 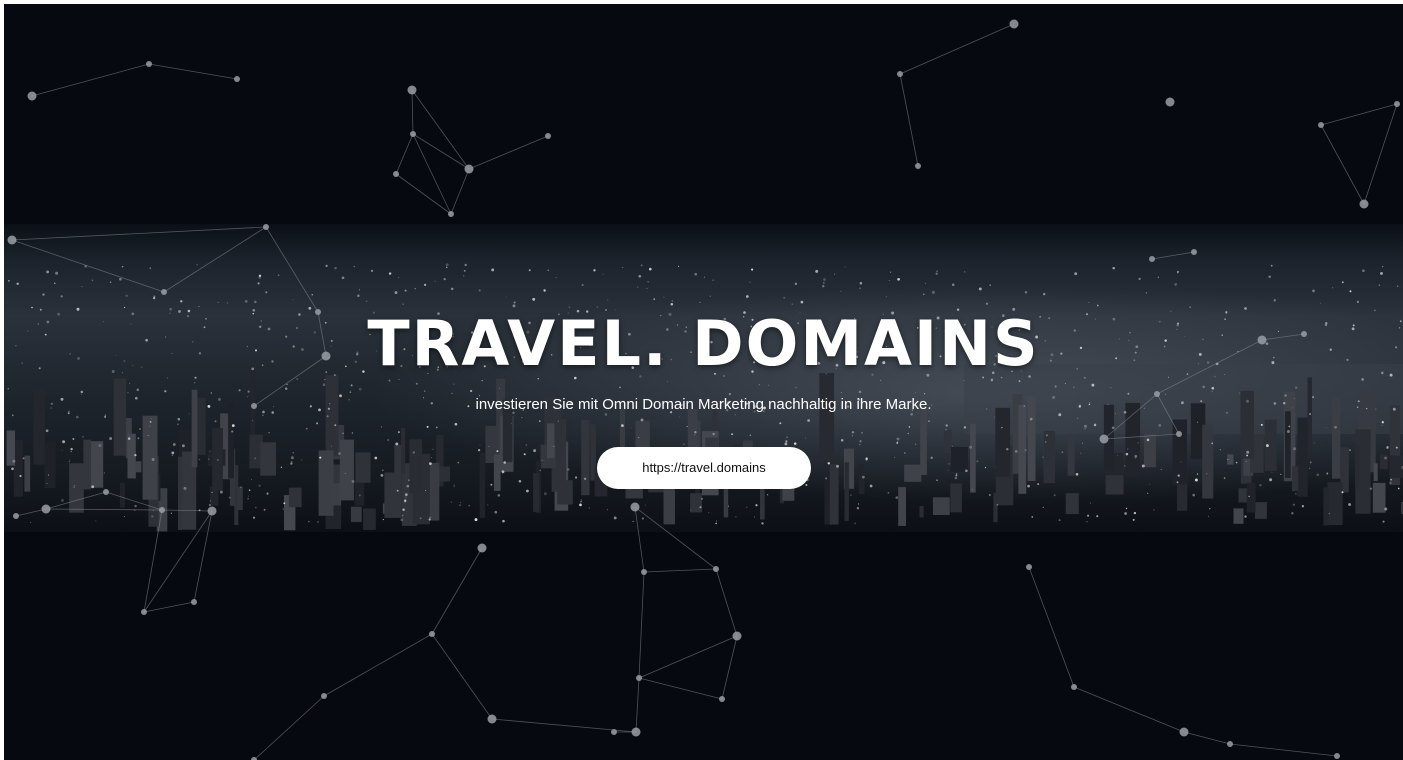 I want to click on page-title: TRAVEL. DOMAINS, so click(x=703, y=343).